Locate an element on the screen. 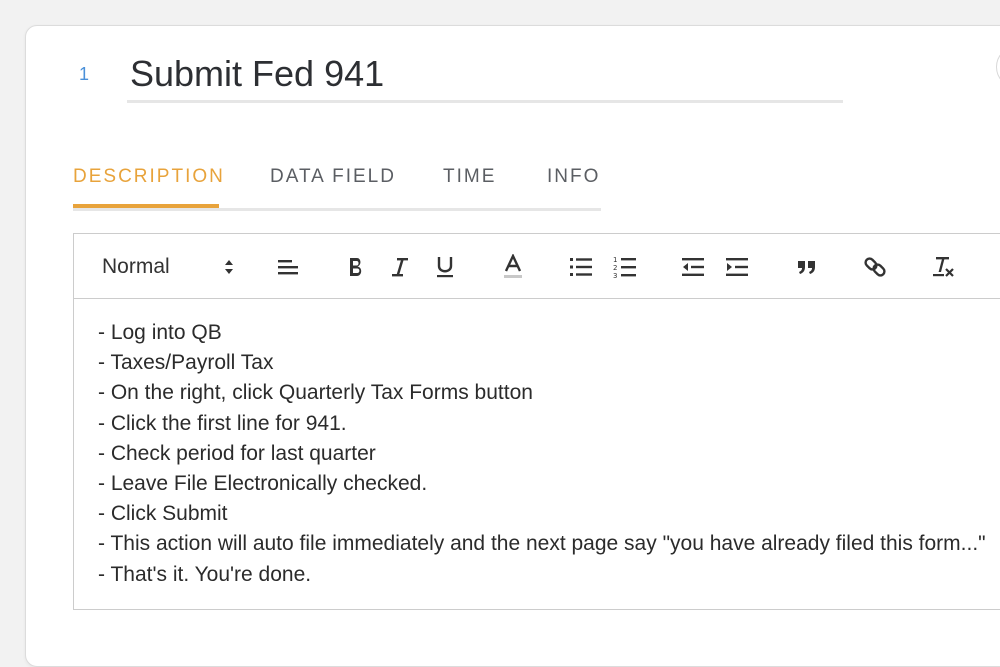 The height and width of the screenshot is (667, 1000). bullet-list-icon is located at coordinates (581, 267).